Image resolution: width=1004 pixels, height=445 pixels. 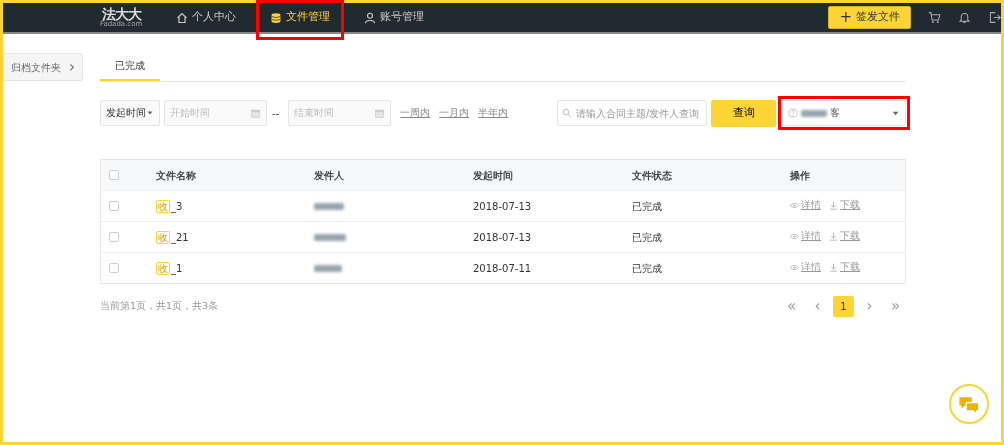 I want to click on search-field: 请输入合同主题/发件人查询, so click(x=632, y=113).